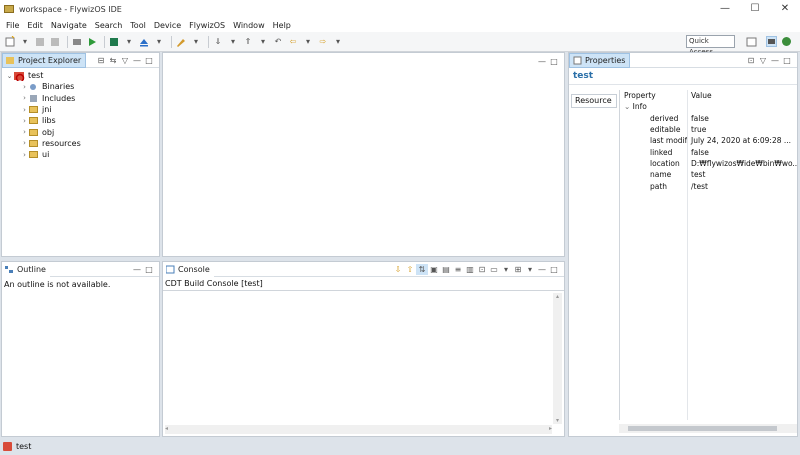 This screenshot has height=455, width=800. I want to click on new-icon, so click(10, 42).